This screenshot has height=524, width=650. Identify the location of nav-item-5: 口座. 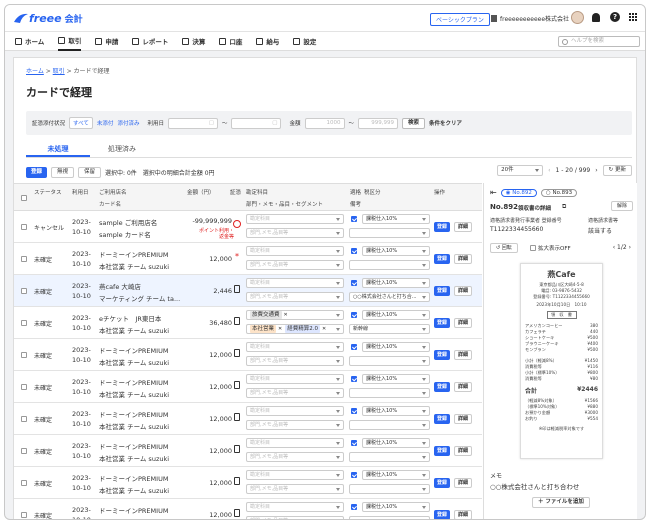
(230, 41).